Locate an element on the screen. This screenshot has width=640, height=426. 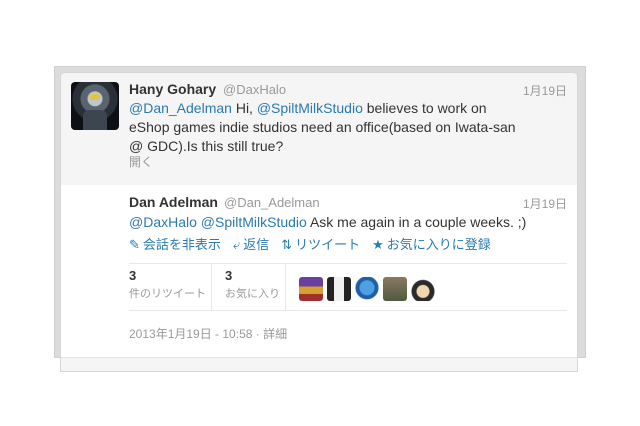
reply-button: ⤶ 返信 is located at coordinates (251, 243).